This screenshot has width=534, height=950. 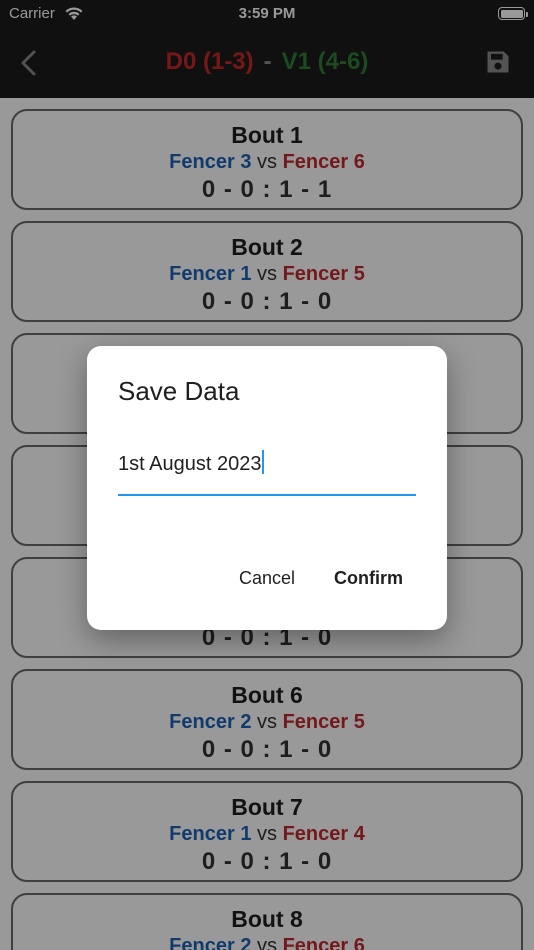 I want to click on text-caret, so click(x=263, y=462).